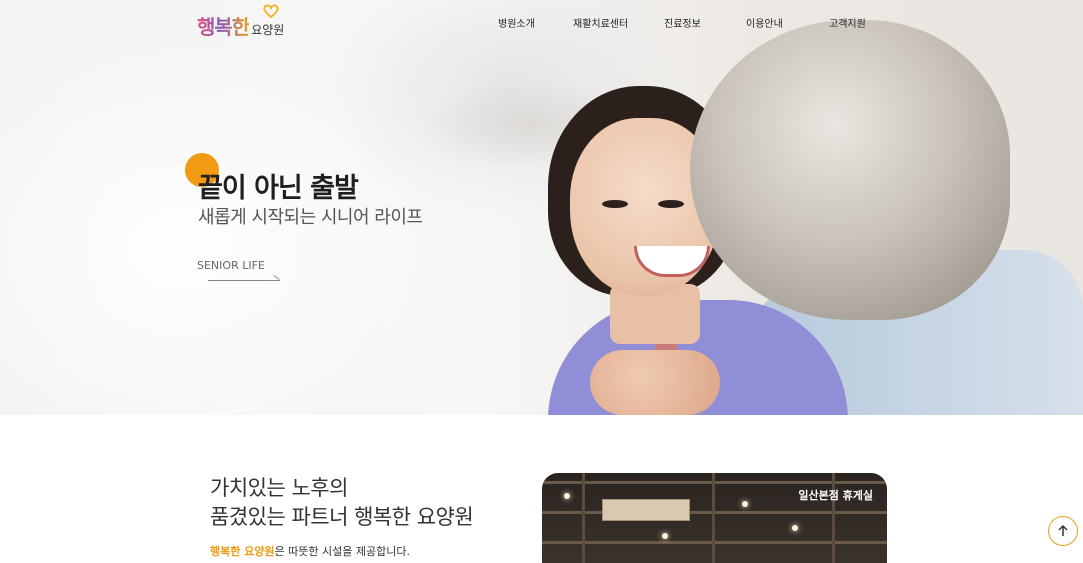  I want to click on scroll-top-button, so click(1063, 531).